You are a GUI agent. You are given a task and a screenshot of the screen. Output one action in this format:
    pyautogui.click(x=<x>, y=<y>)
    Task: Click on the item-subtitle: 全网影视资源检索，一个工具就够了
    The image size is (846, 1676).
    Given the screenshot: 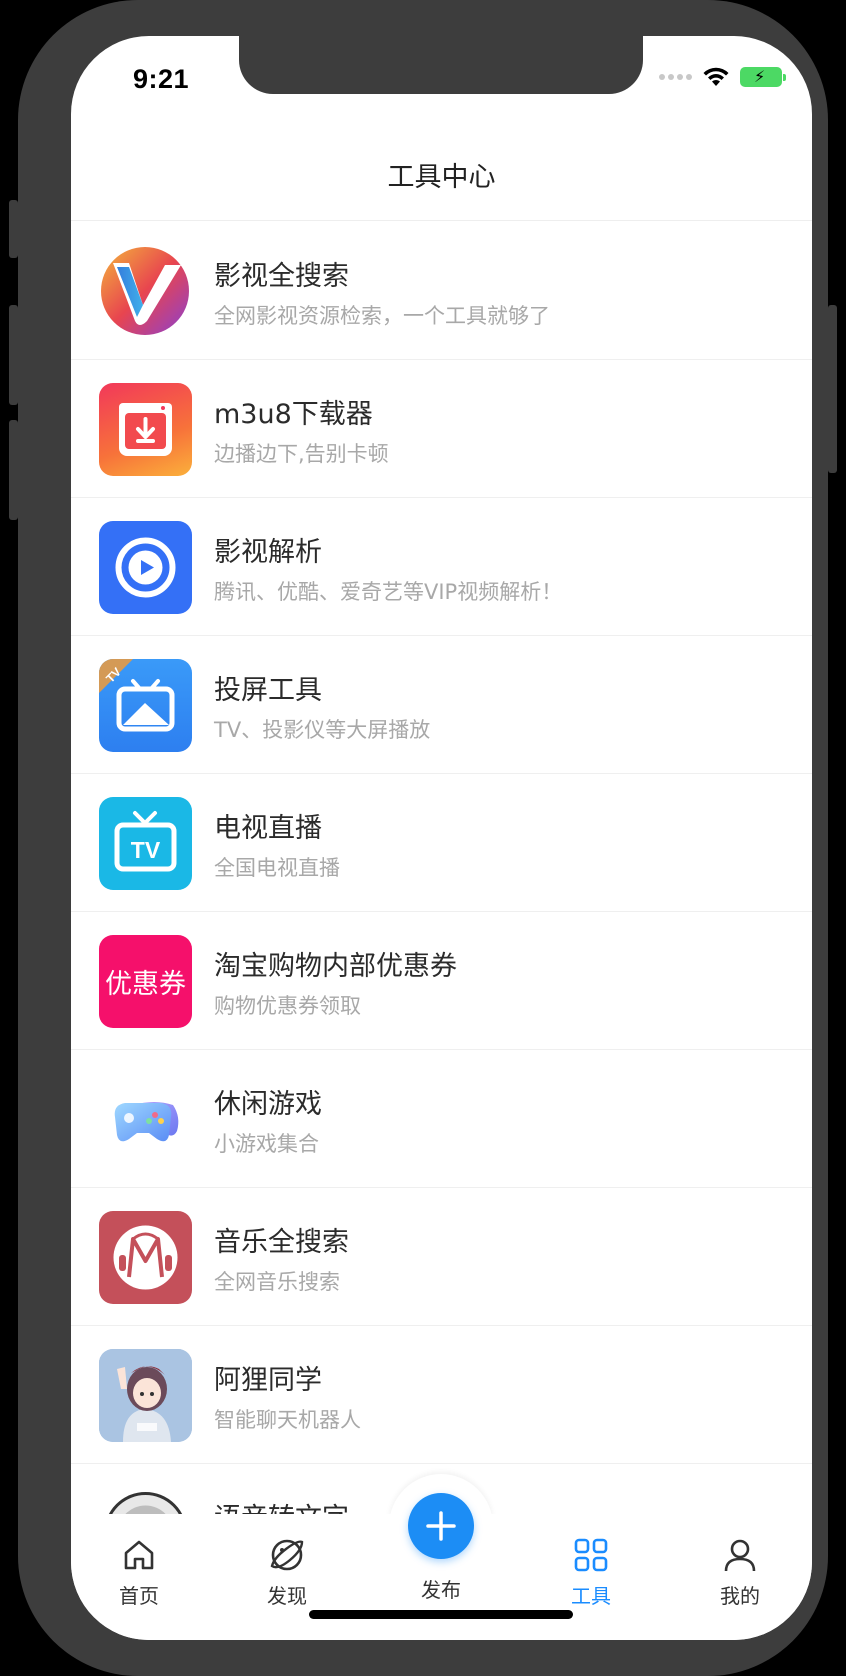 What is the action you would take?
    pyautogui.click(x=382, y=316)
    